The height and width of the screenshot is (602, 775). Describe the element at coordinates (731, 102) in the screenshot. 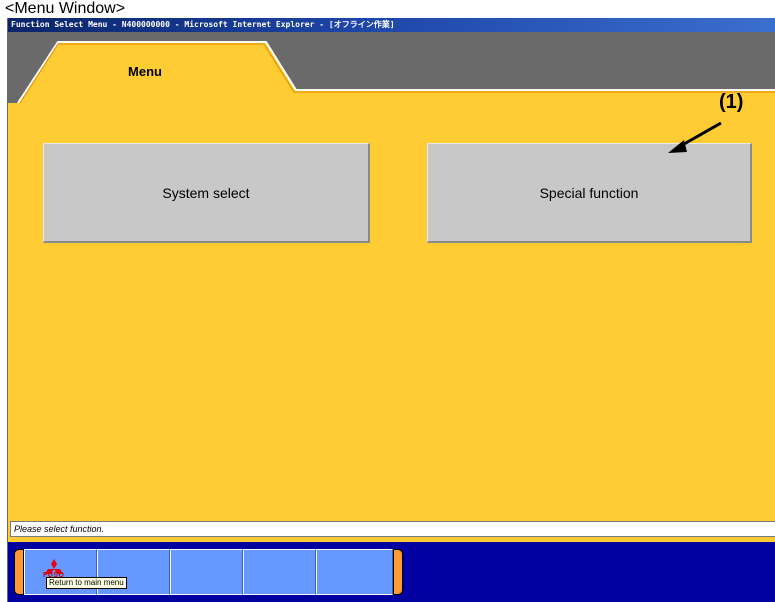

I see `callout-label: (1)` at that location.